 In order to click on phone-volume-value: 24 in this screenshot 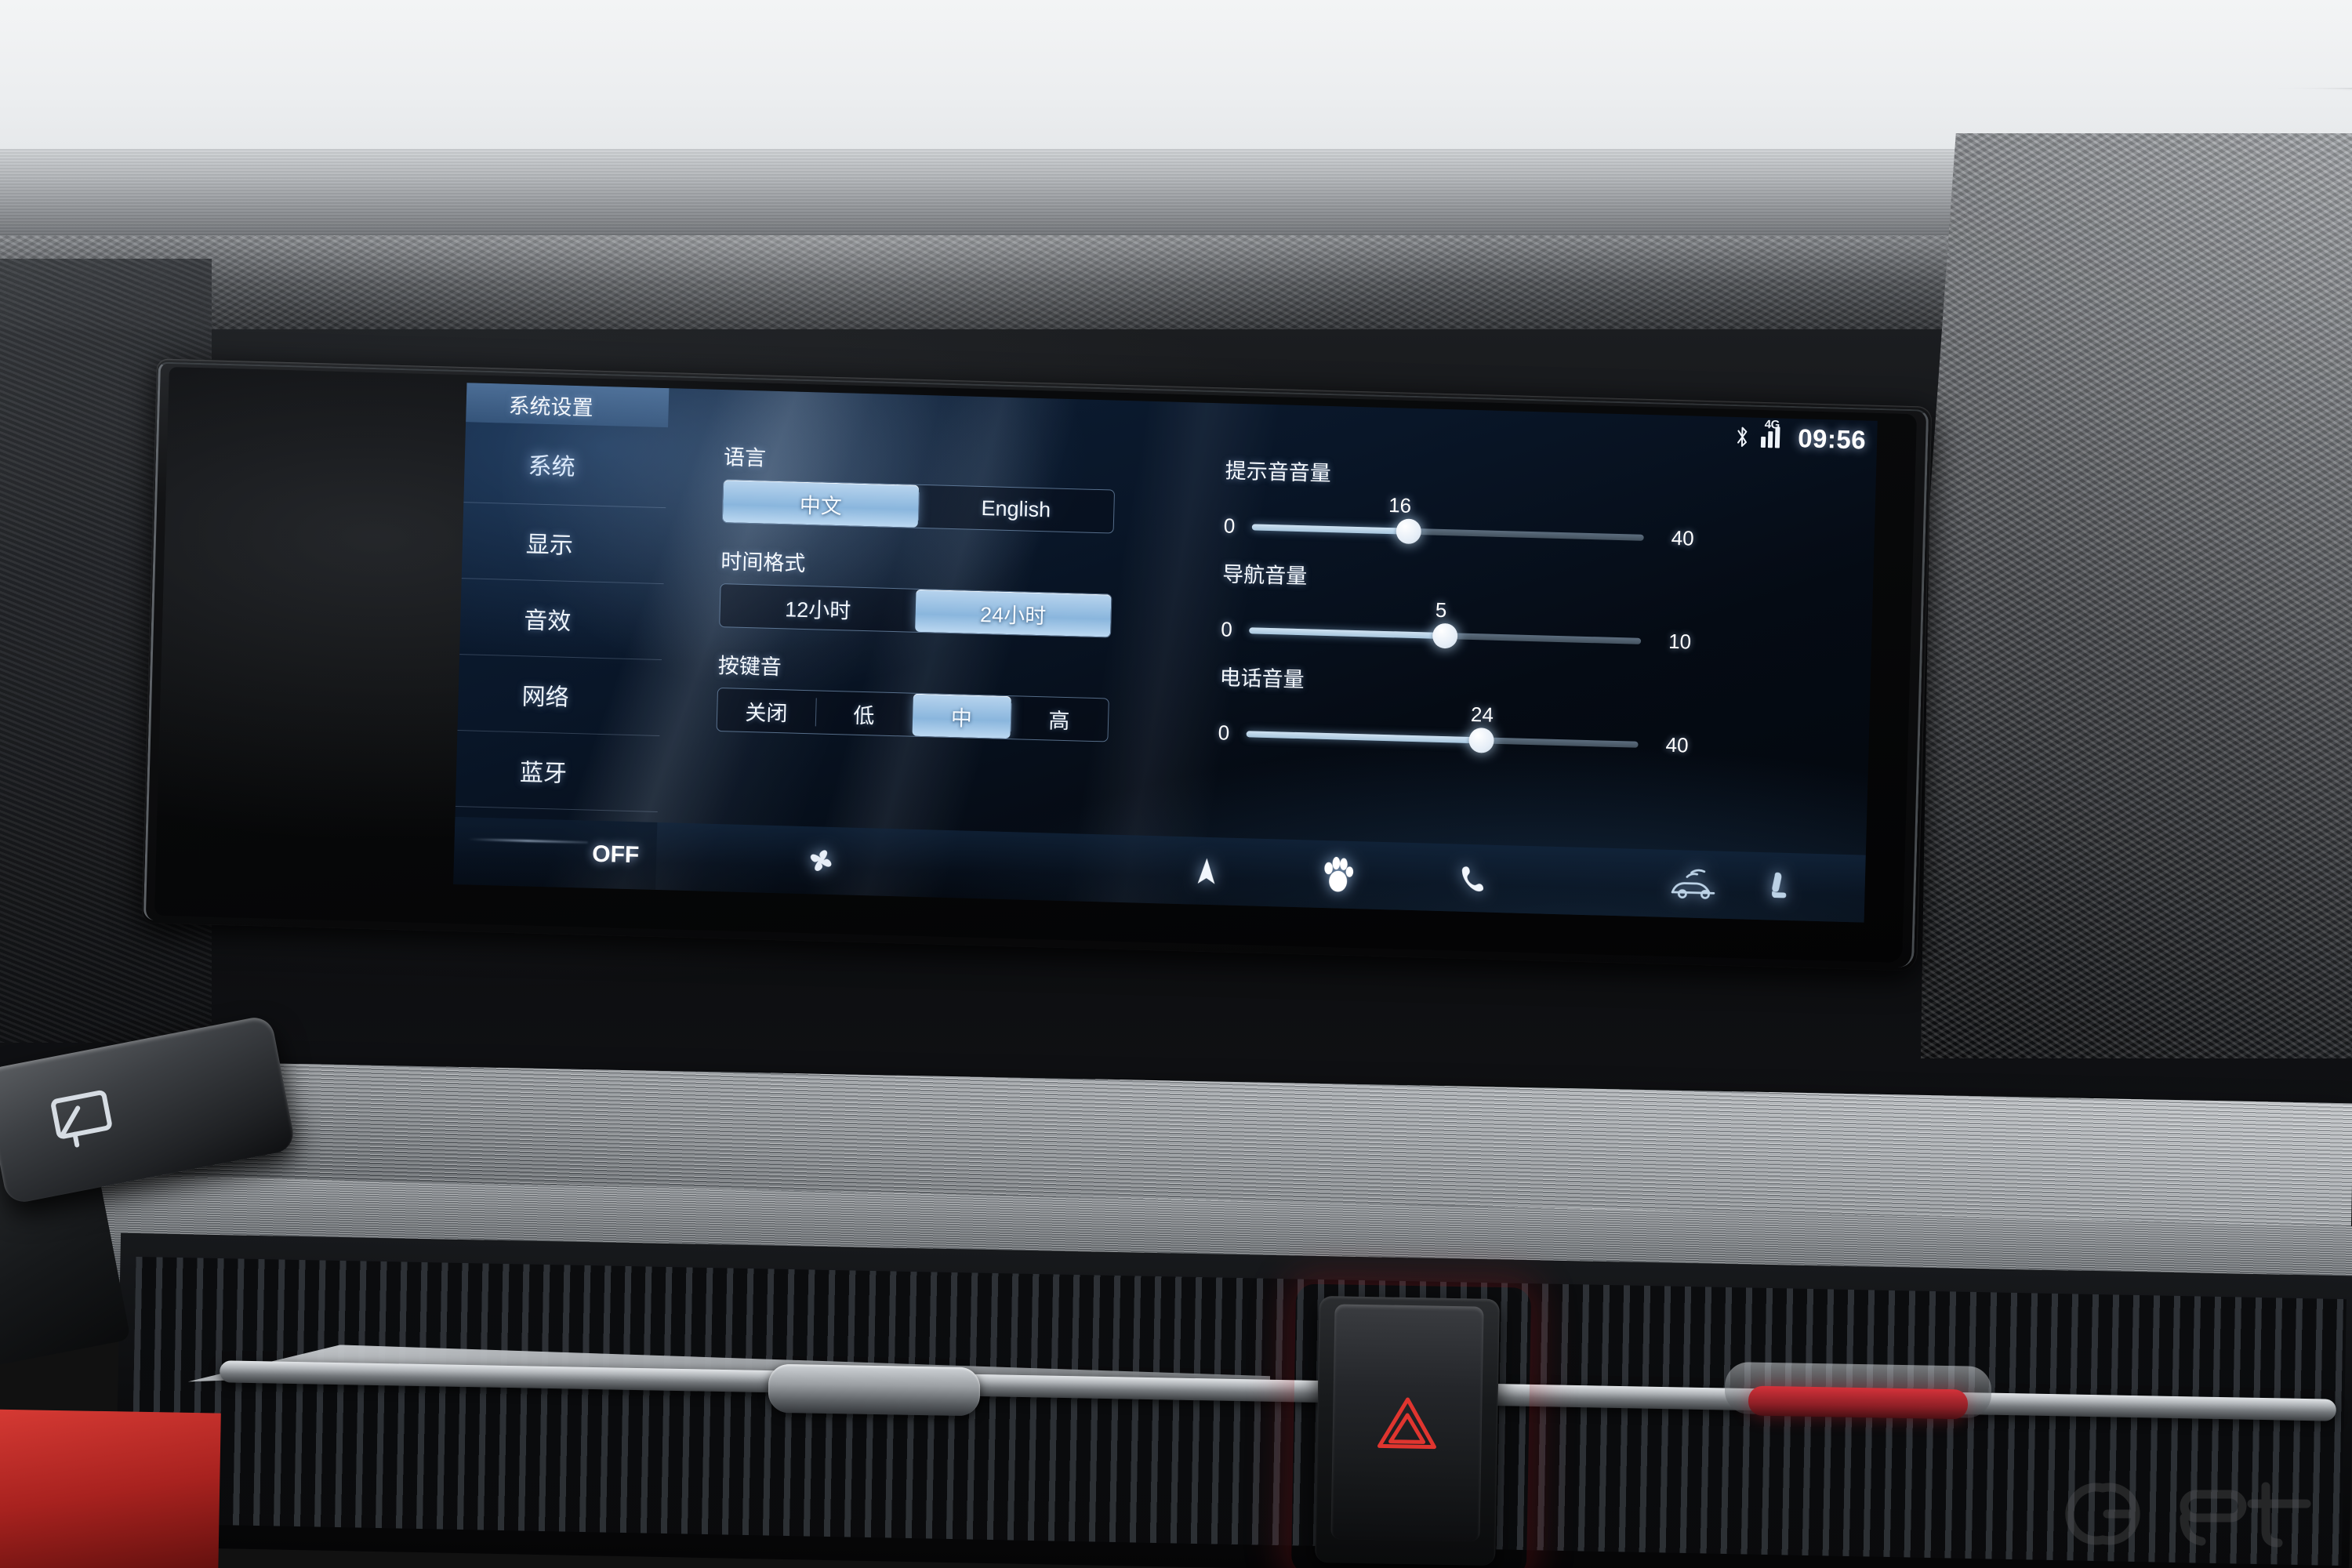, I will do `click(1482, 714)`.